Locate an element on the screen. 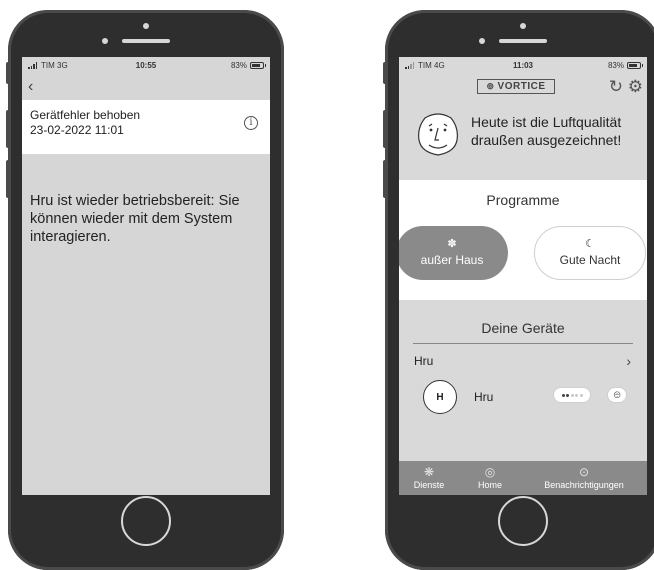  logo-text: VORTICE is located at coordinates (521, 86).